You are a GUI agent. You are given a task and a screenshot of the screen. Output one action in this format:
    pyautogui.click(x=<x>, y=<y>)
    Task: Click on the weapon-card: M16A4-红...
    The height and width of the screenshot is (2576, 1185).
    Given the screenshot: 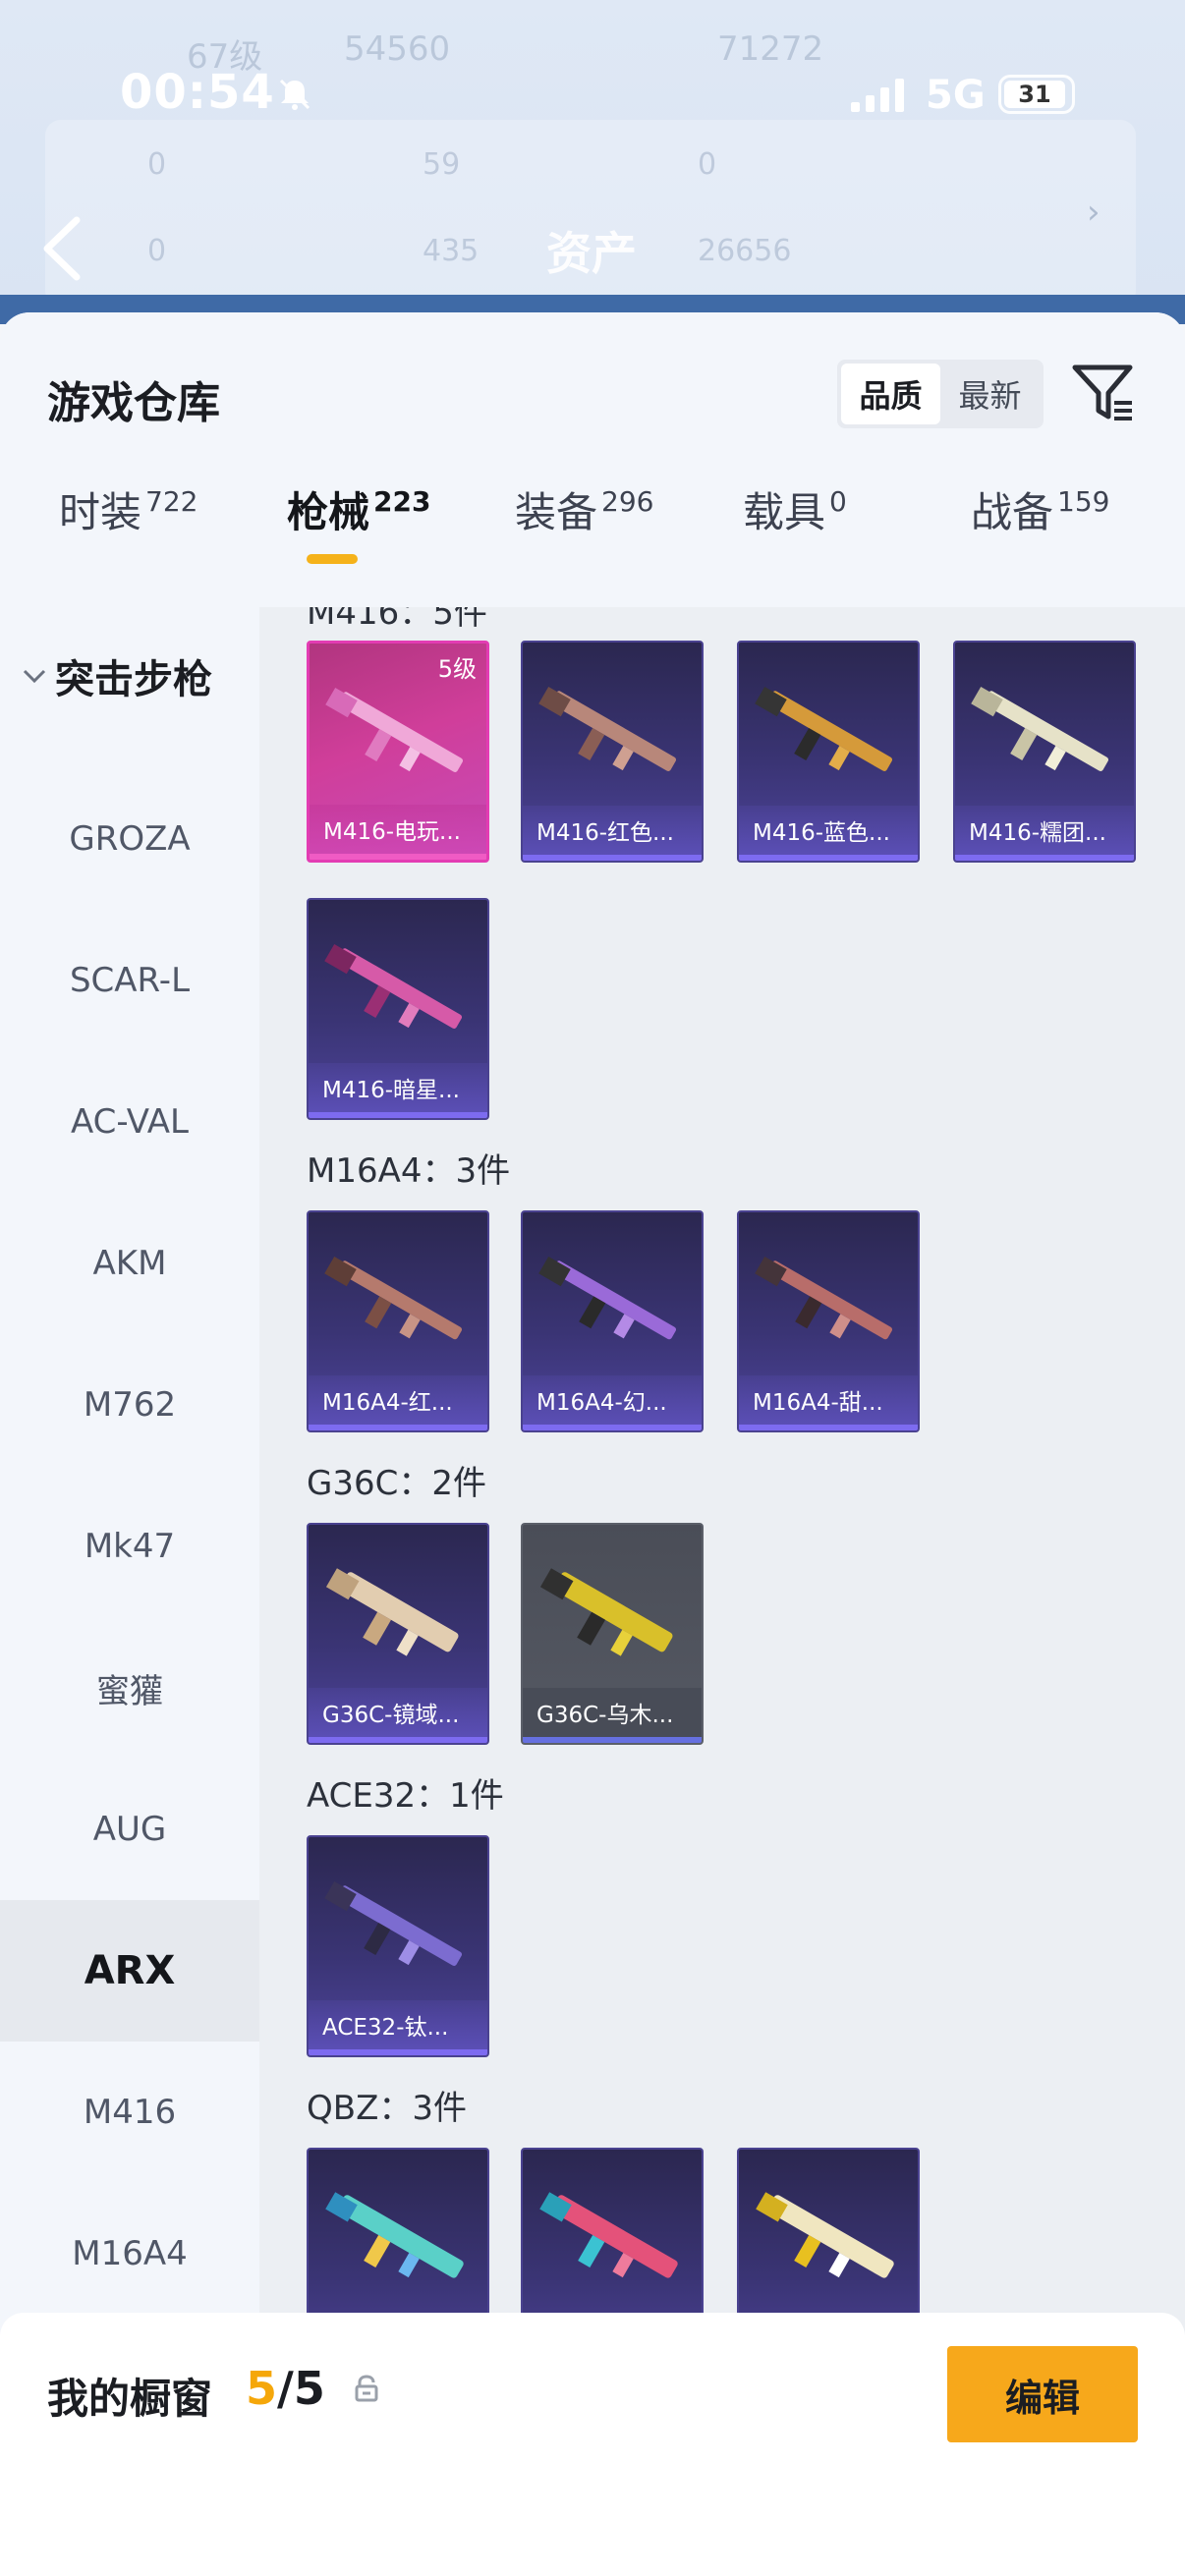 What is the action you would take?
    pyautogui.click(x=398, y=1321)
    